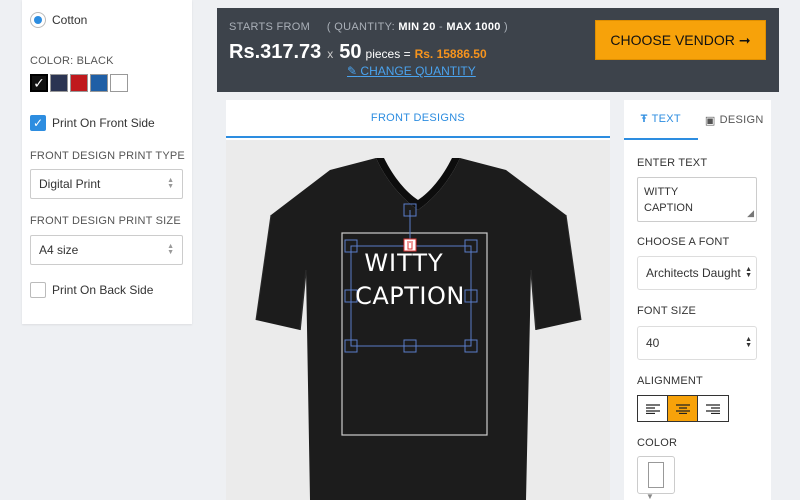 The image size is (800, 500). I want to click on text-color-picker, so click(656, 475).